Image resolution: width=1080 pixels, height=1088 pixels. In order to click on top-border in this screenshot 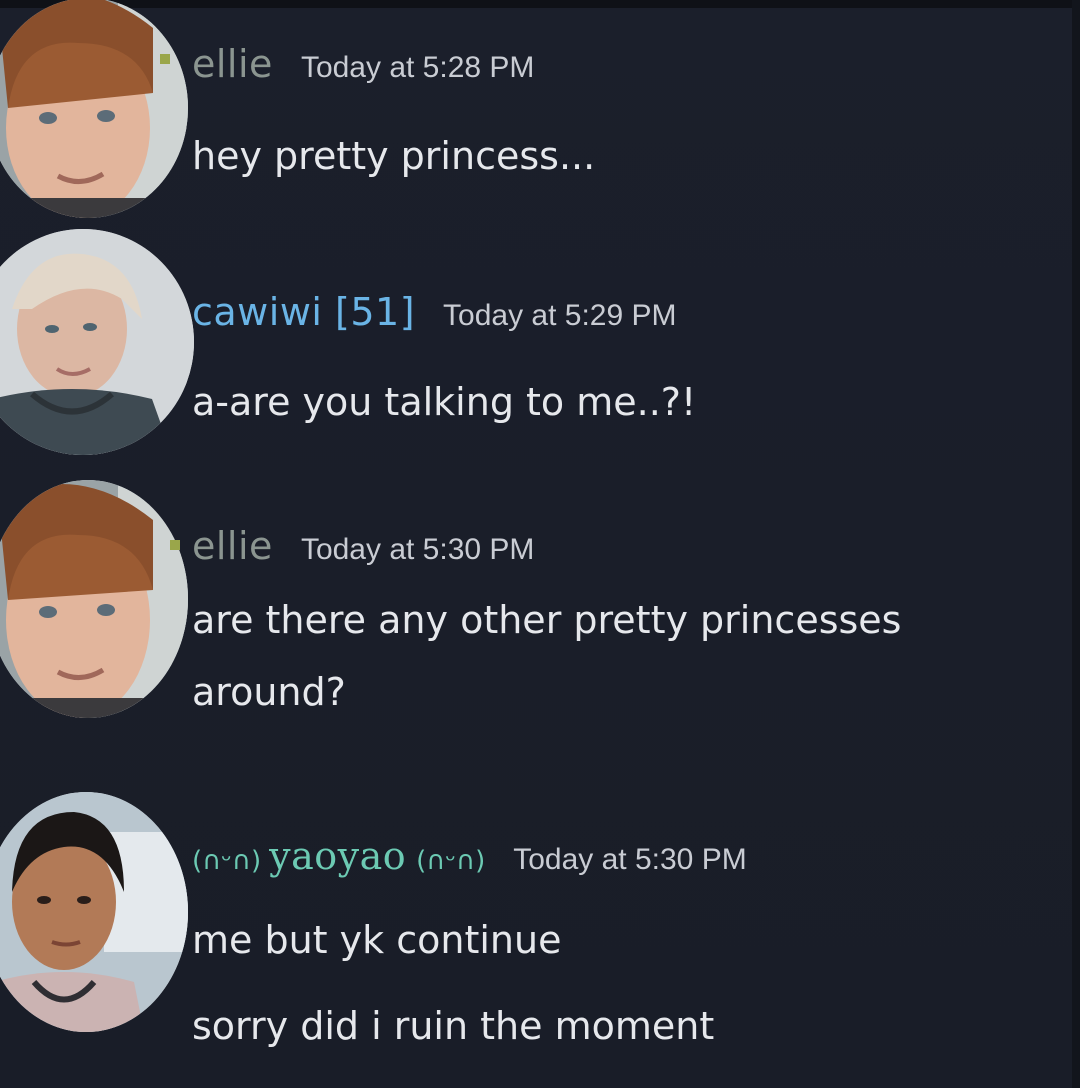, I will do `click(540, 4)`.